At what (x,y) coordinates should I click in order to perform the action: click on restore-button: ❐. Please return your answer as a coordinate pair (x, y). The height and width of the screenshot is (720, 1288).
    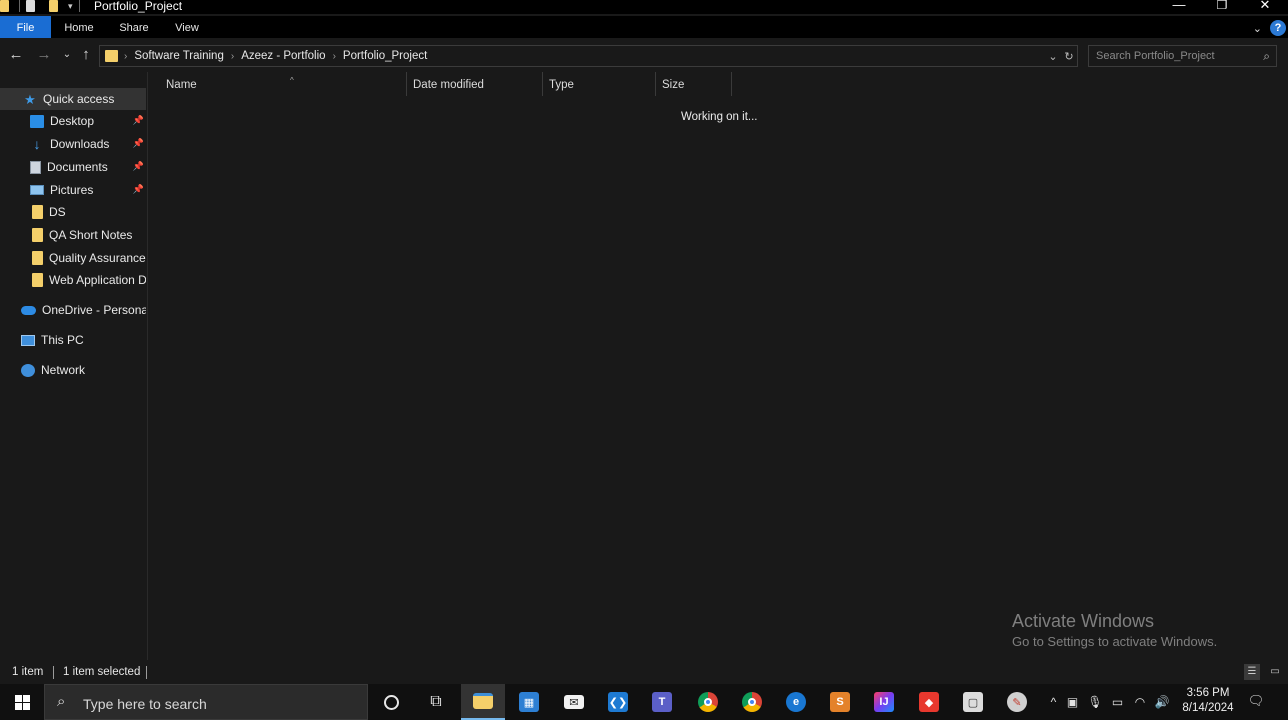
    Looking at the image, I should click on (1222, 6).